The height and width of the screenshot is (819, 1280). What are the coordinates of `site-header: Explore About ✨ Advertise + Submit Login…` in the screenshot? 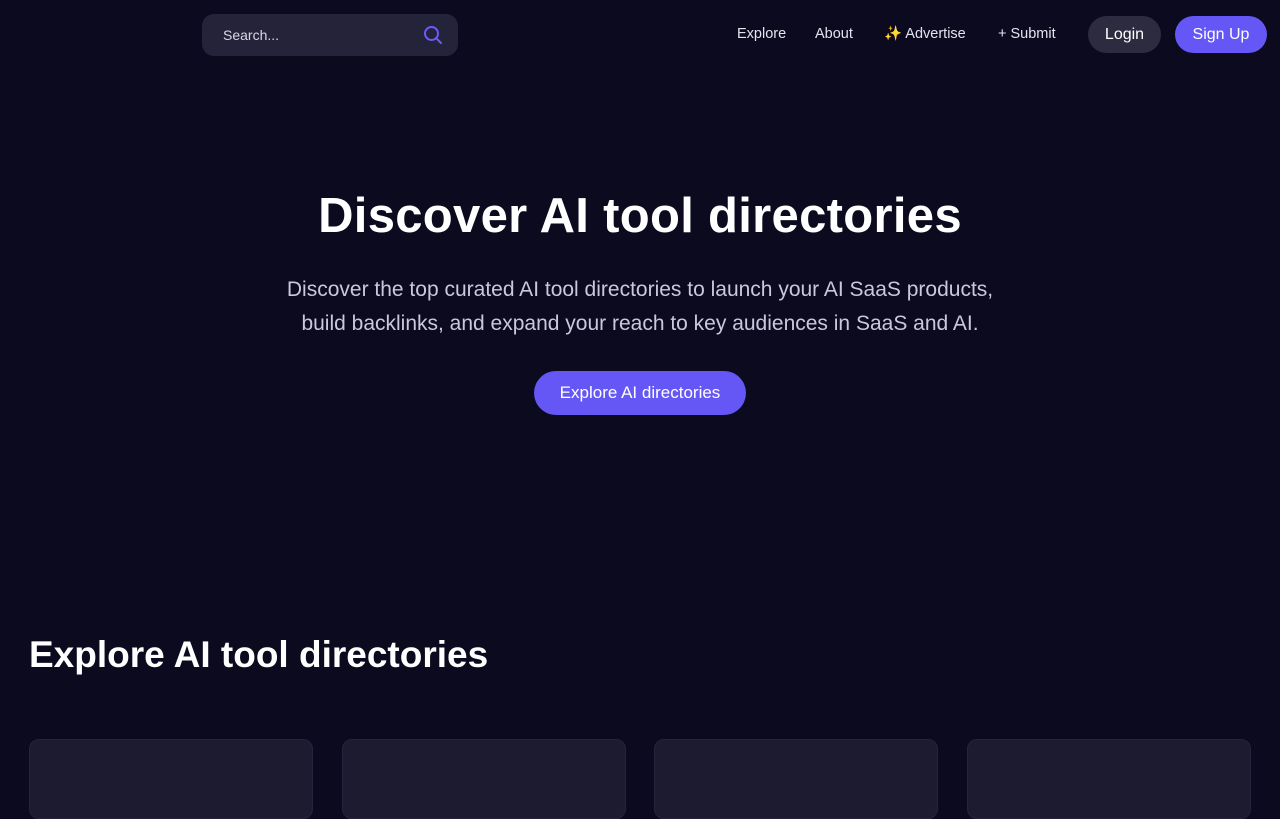 It's located at (640, 34).